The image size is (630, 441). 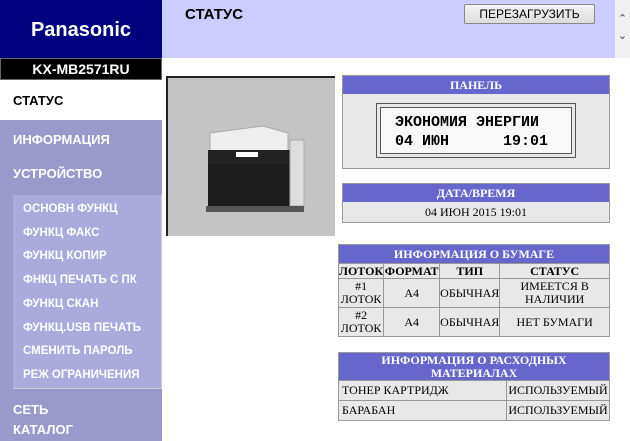 What do you see at coordinates (361, 271) in the screenshot?
I see `col-tray: ЛОТОК` at bounding box center [361, 271].